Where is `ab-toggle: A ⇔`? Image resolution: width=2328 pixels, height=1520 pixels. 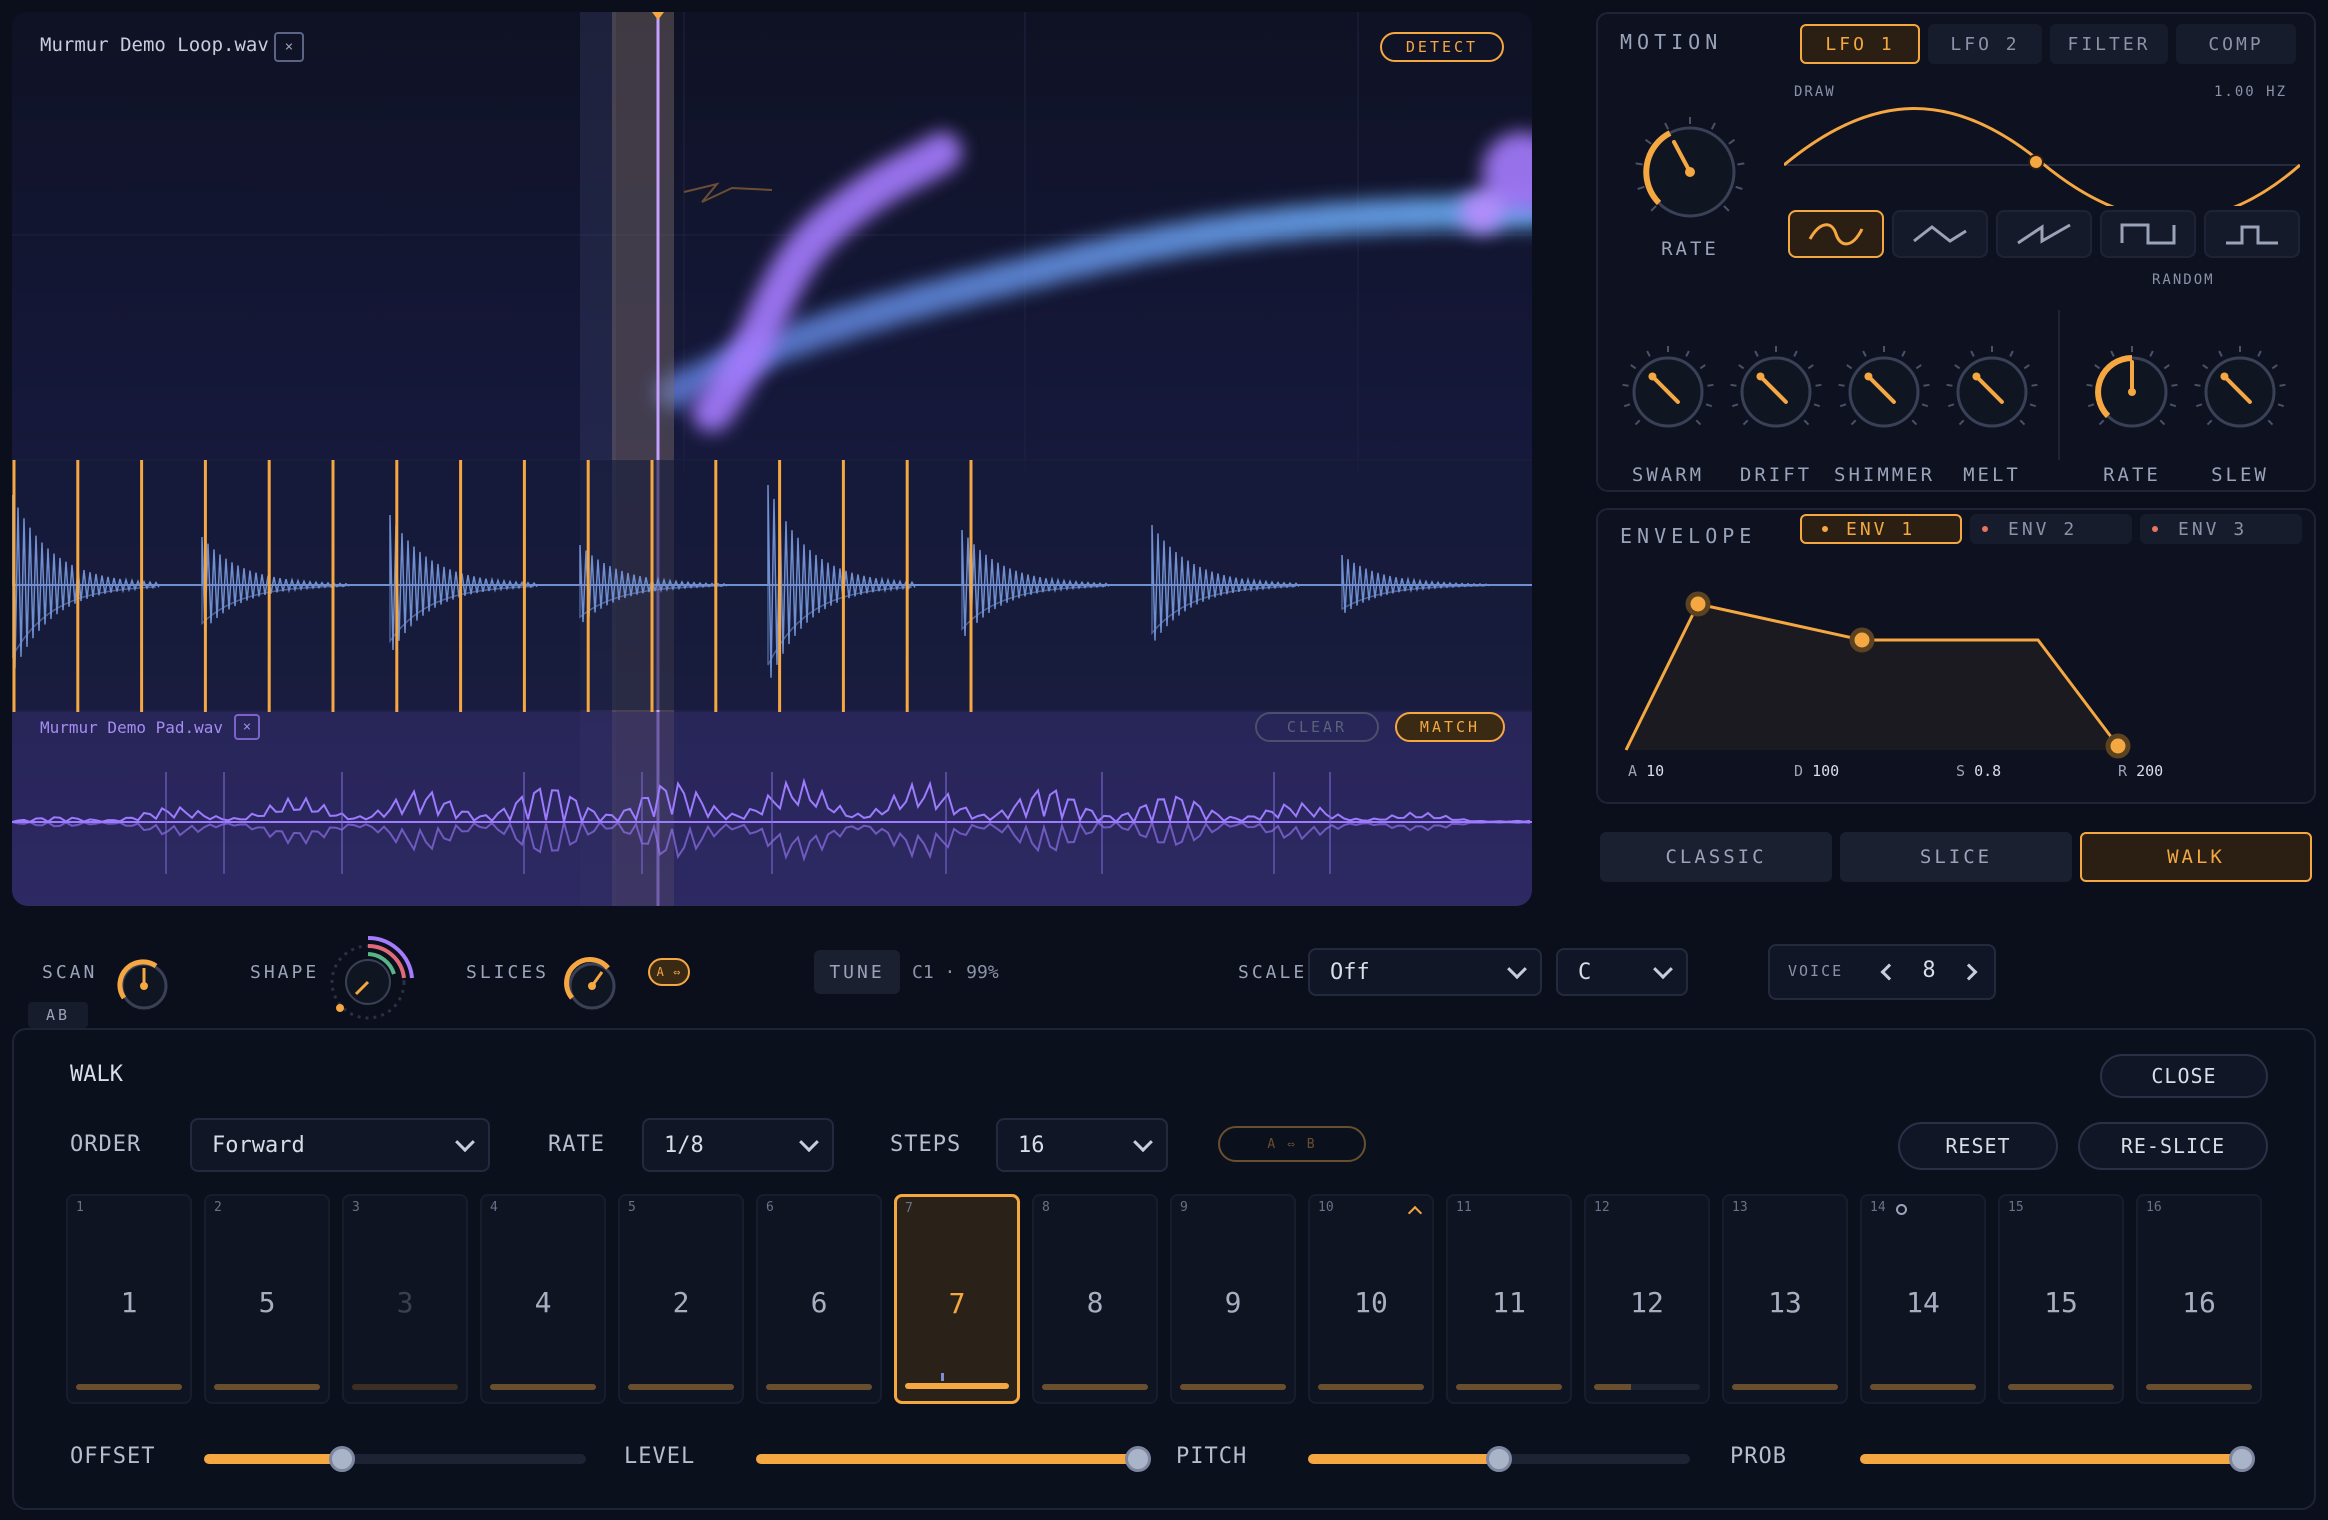
ab-toggle: A ⇔ is located at coordinates (669, 972).